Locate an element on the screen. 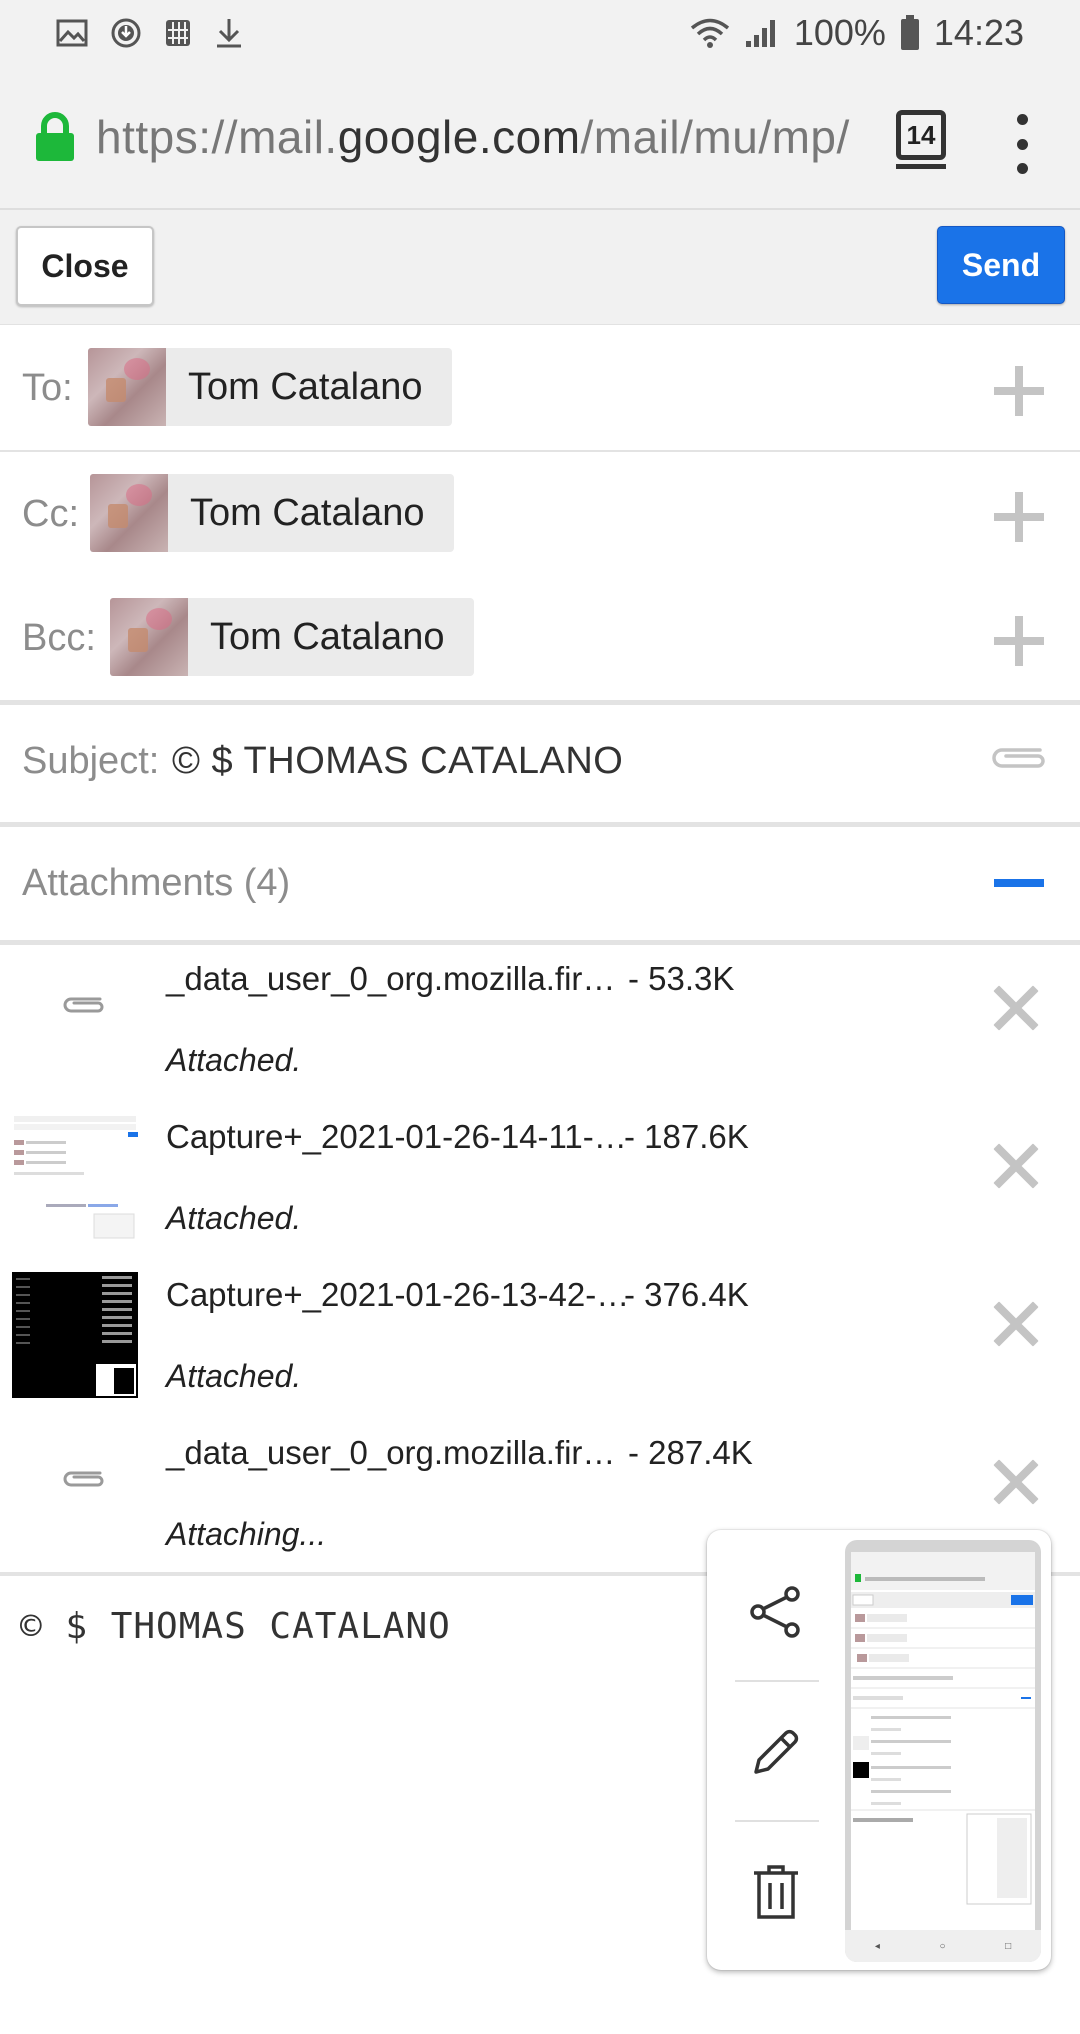 This screenshot has height=2034, width=1080. grid-icon is located at coordinates (178, 33).